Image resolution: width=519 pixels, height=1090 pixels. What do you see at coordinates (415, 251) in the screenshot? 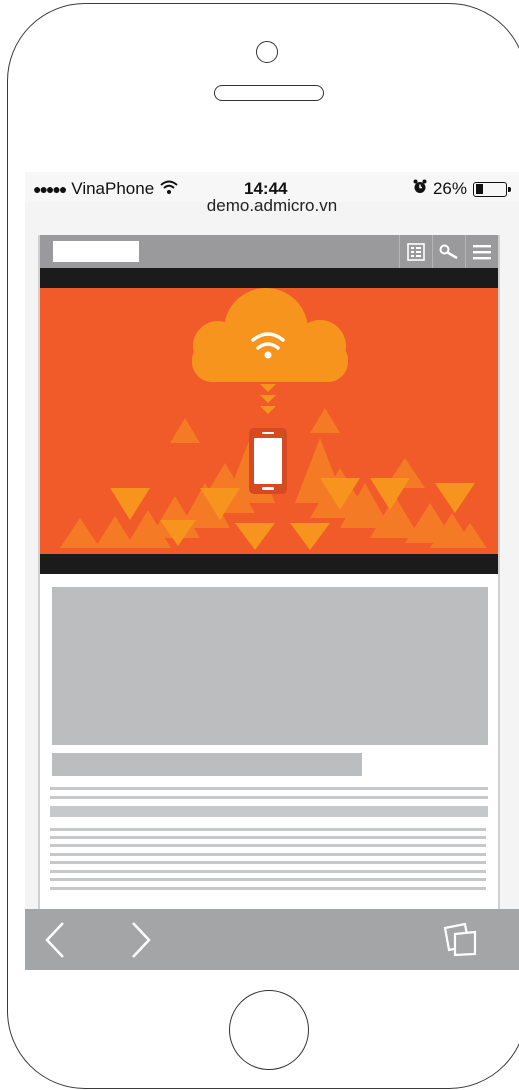
I see `list-view-icon` at bounding box center [415, 251].